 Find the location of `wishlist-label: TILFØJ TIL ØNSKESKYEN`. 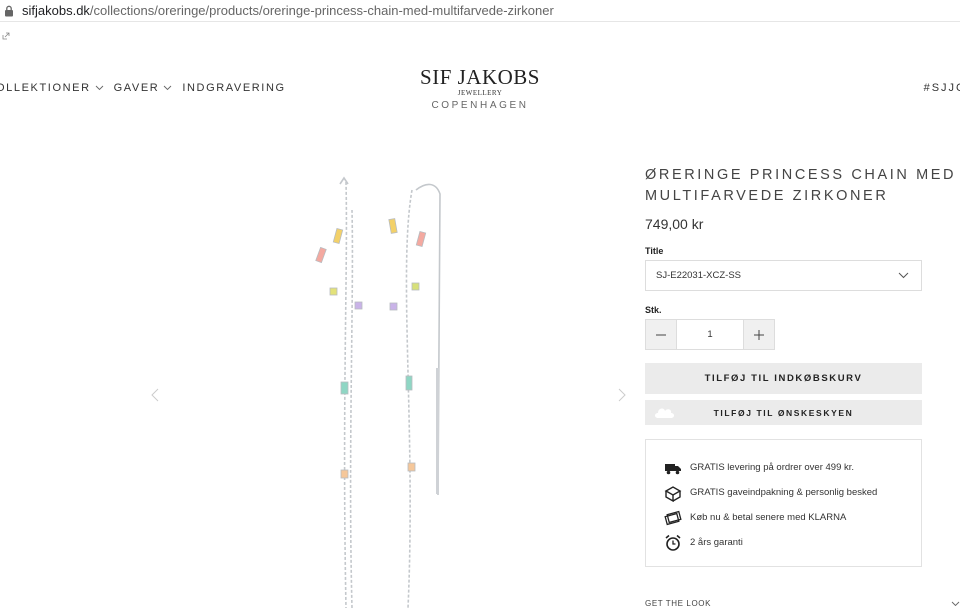

wishlist-label: TILFØJ TIL ØNSKESKYEN is located at coordinates (783, 412).